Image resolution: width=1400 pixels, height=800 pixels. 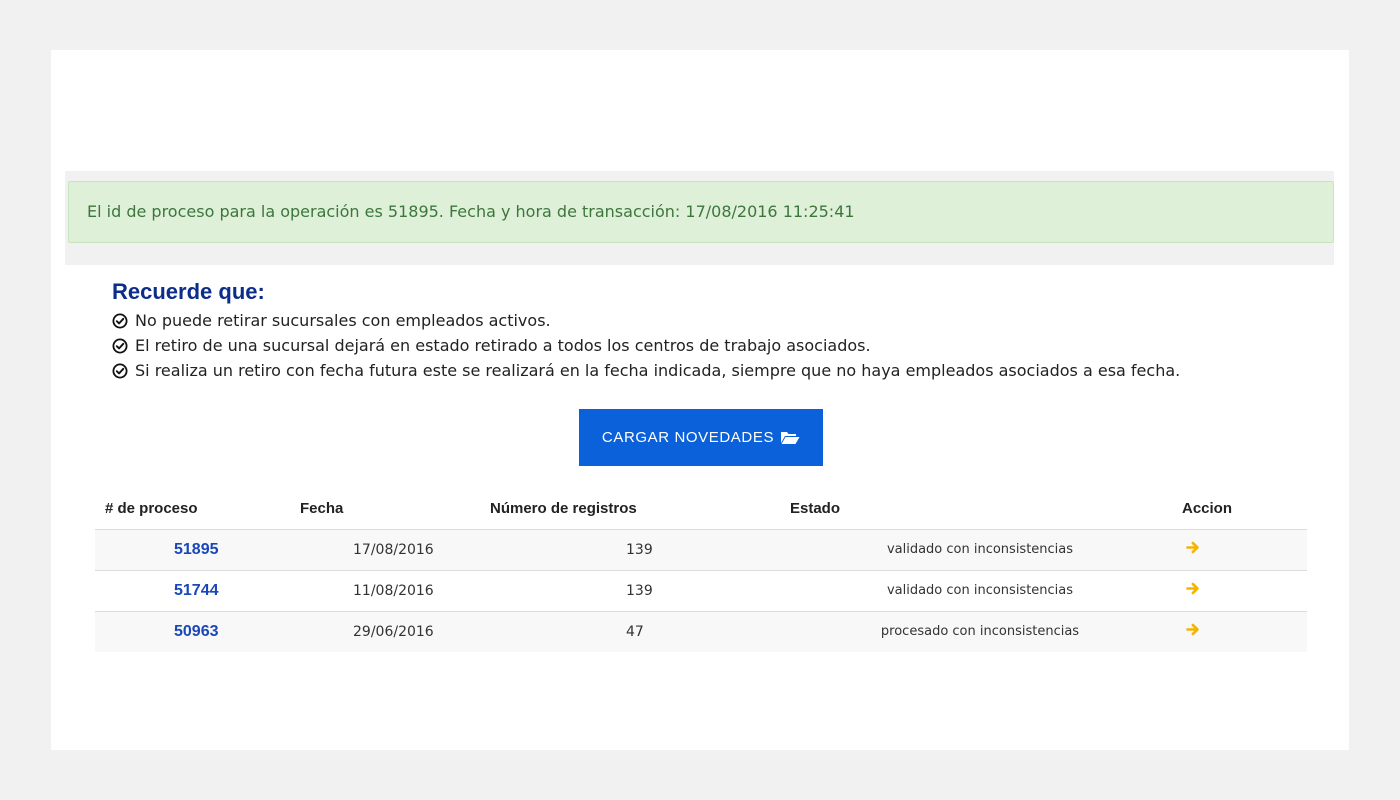 I want to click on column-header-action: Accion, so click(x=1238, y=509).